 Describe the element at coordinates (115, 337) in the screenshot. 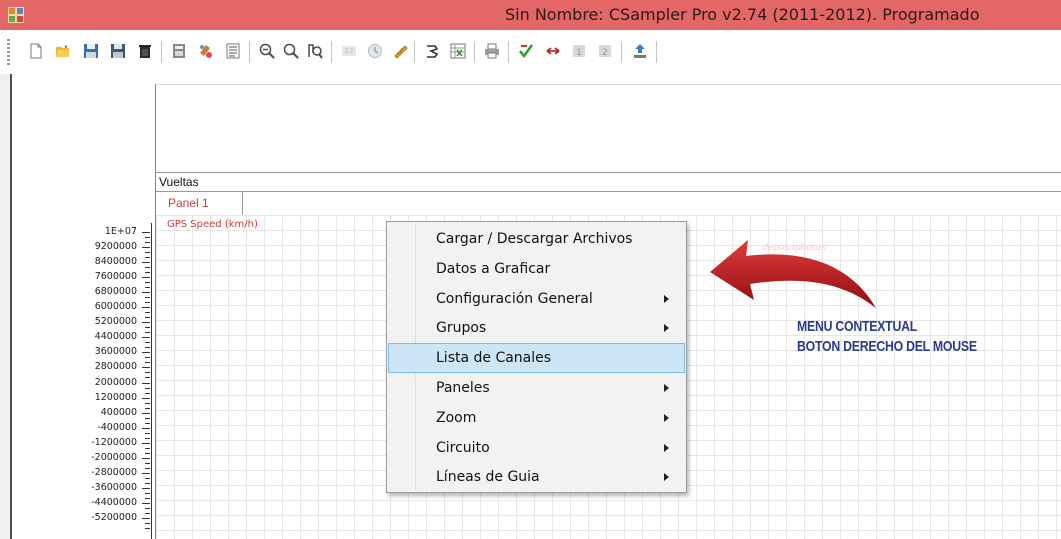

I see `y-tick-label: 4400000` at that location.